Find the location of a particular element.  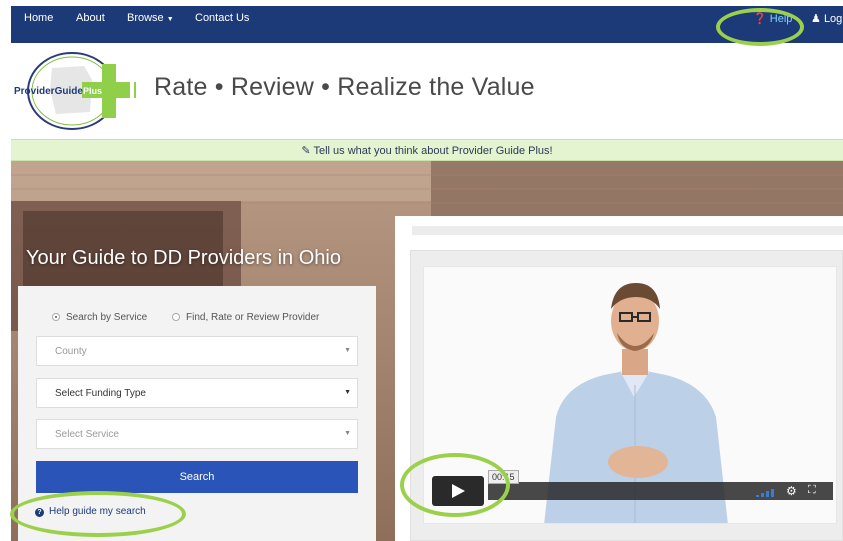

video-progress-bar is located at coordinates (619, 491).